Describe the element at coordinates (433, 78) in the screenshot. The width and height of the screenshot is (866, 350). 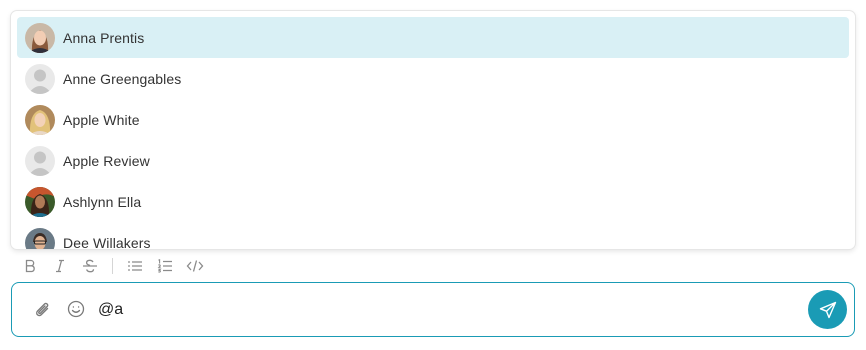
I see `mention-item-anne-greengables: Anne Greengables` at that location.